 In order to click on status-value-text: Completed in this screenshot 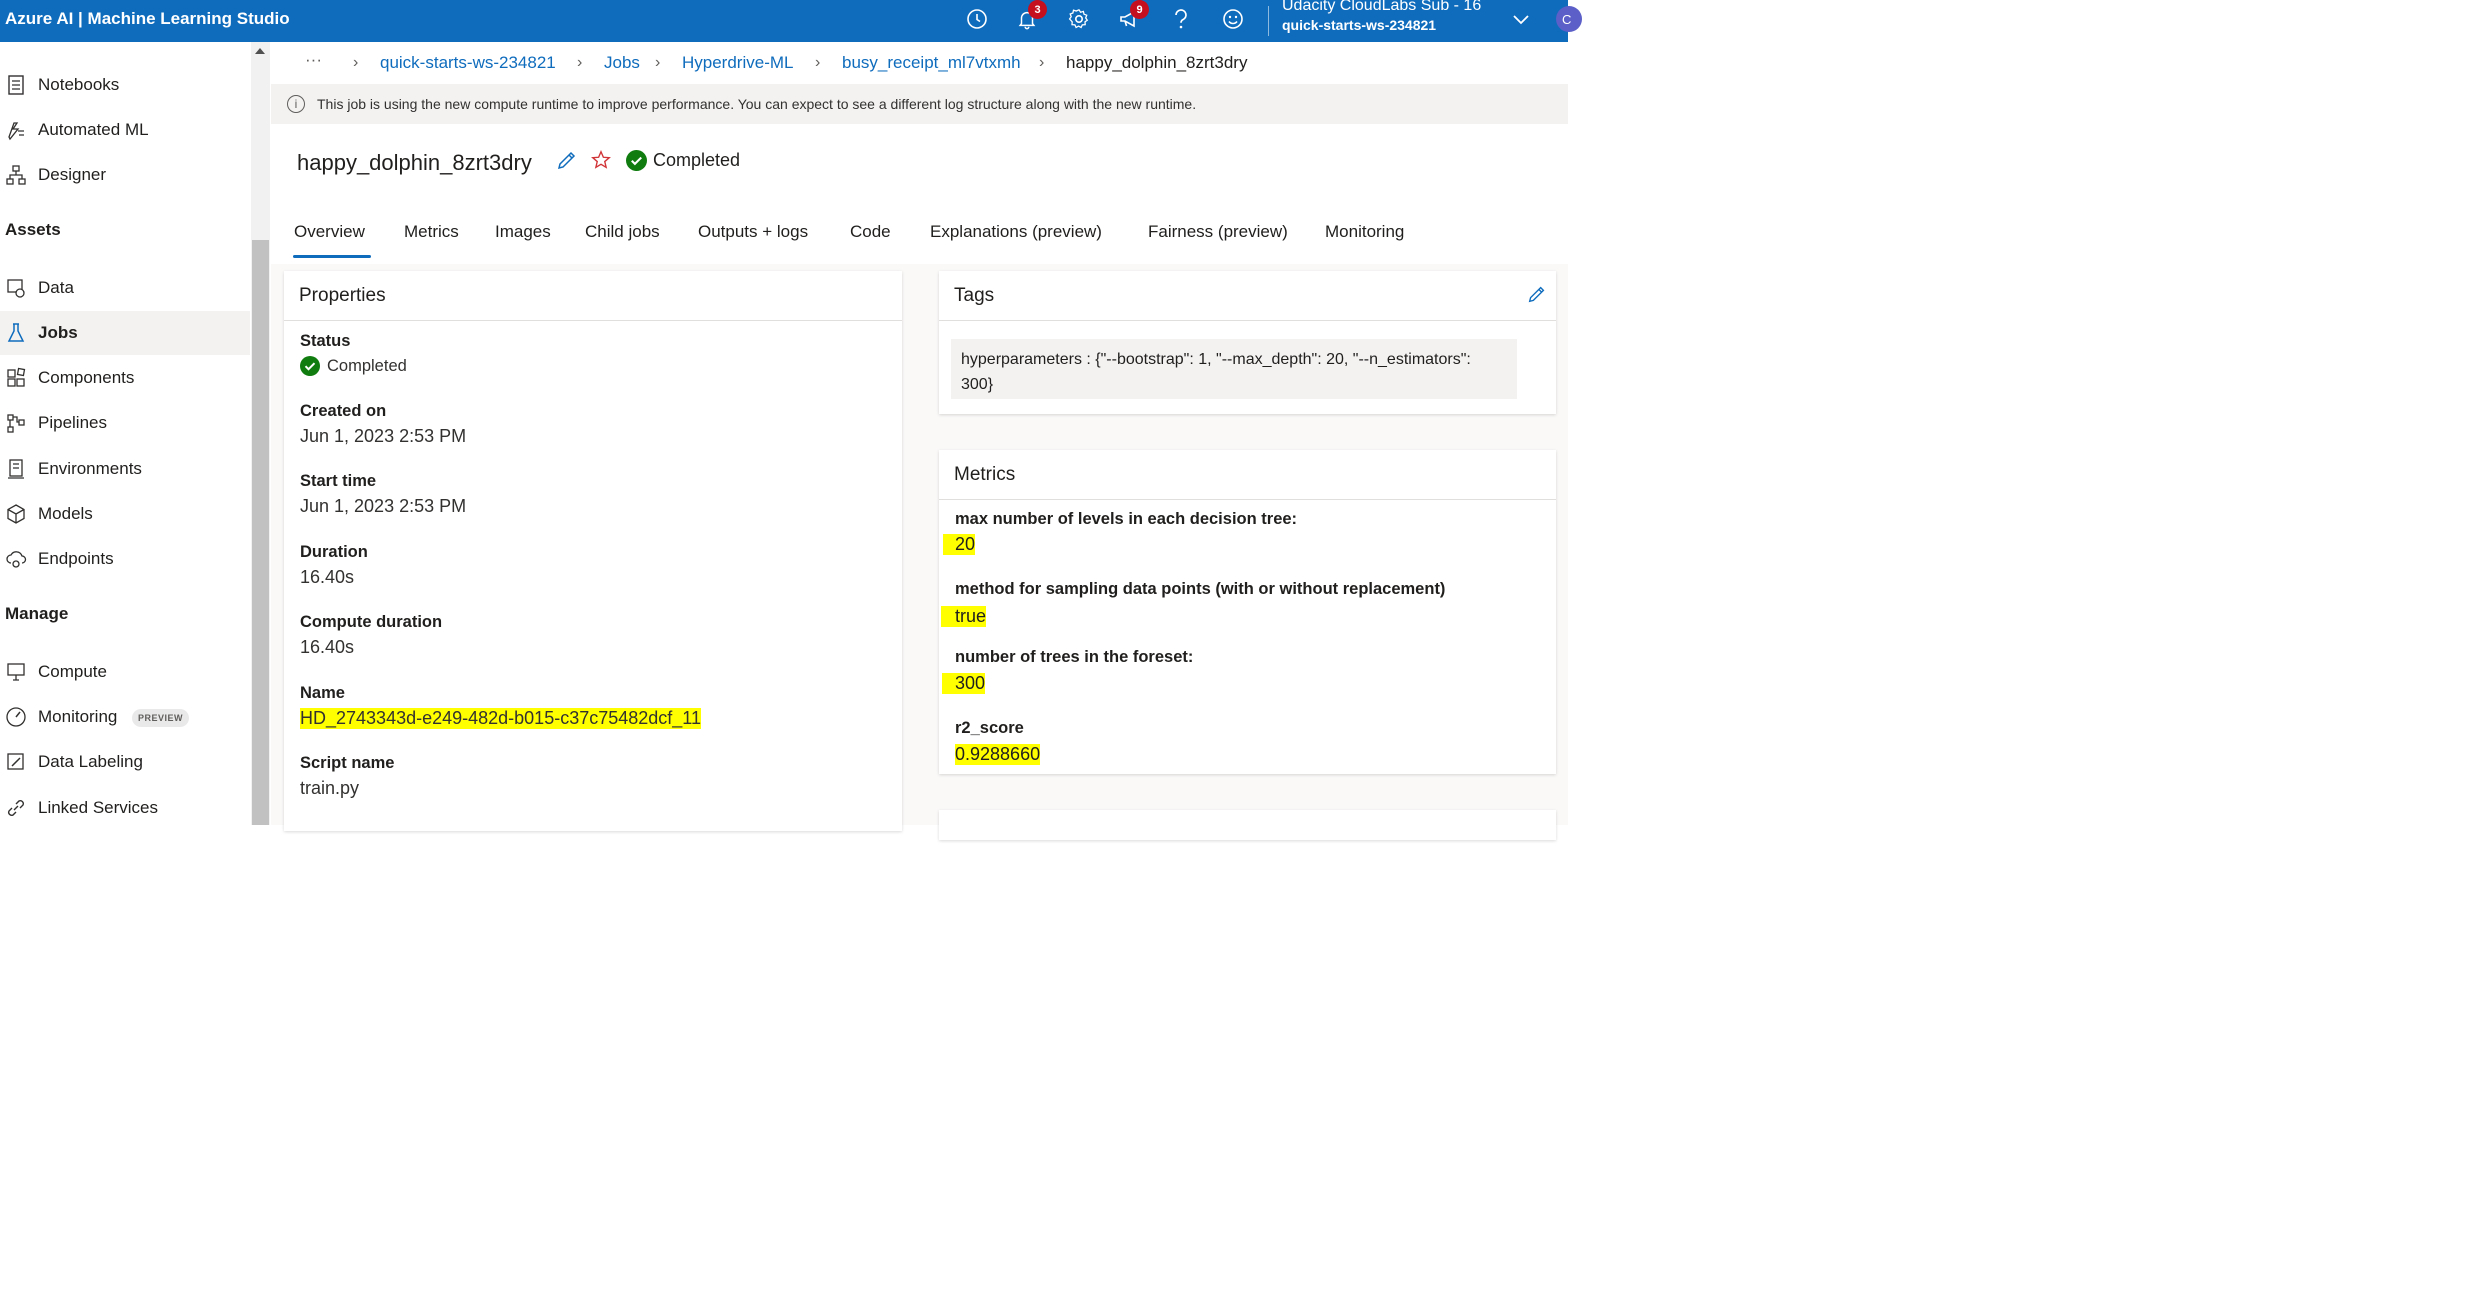, I will do `click(367, 365)`.